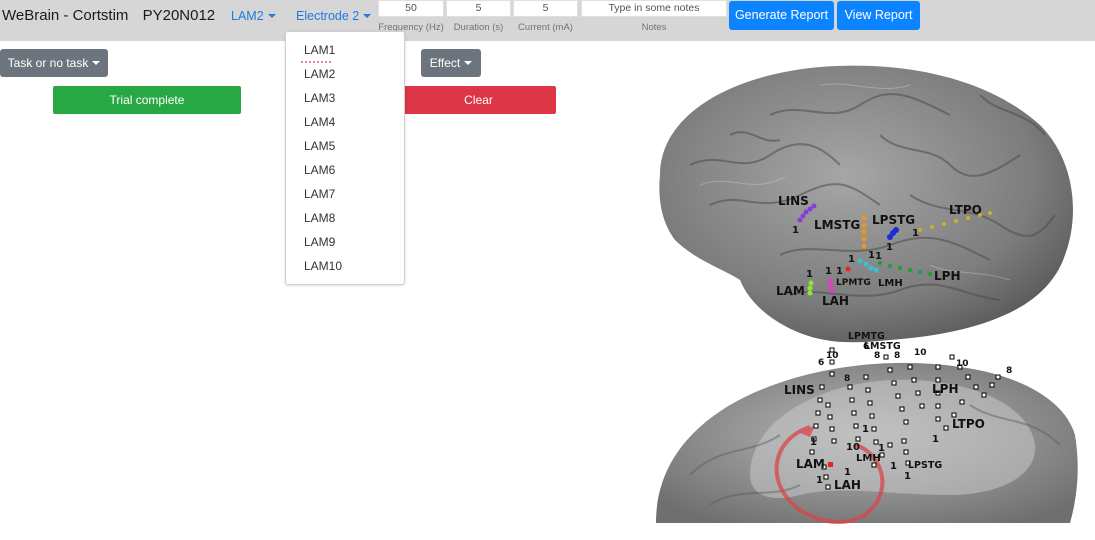 The image size is (1095, 540). Describe the element at coordinates (848, 269) in the screenshot. I see `electrode-strip-lpmtg` at that location.